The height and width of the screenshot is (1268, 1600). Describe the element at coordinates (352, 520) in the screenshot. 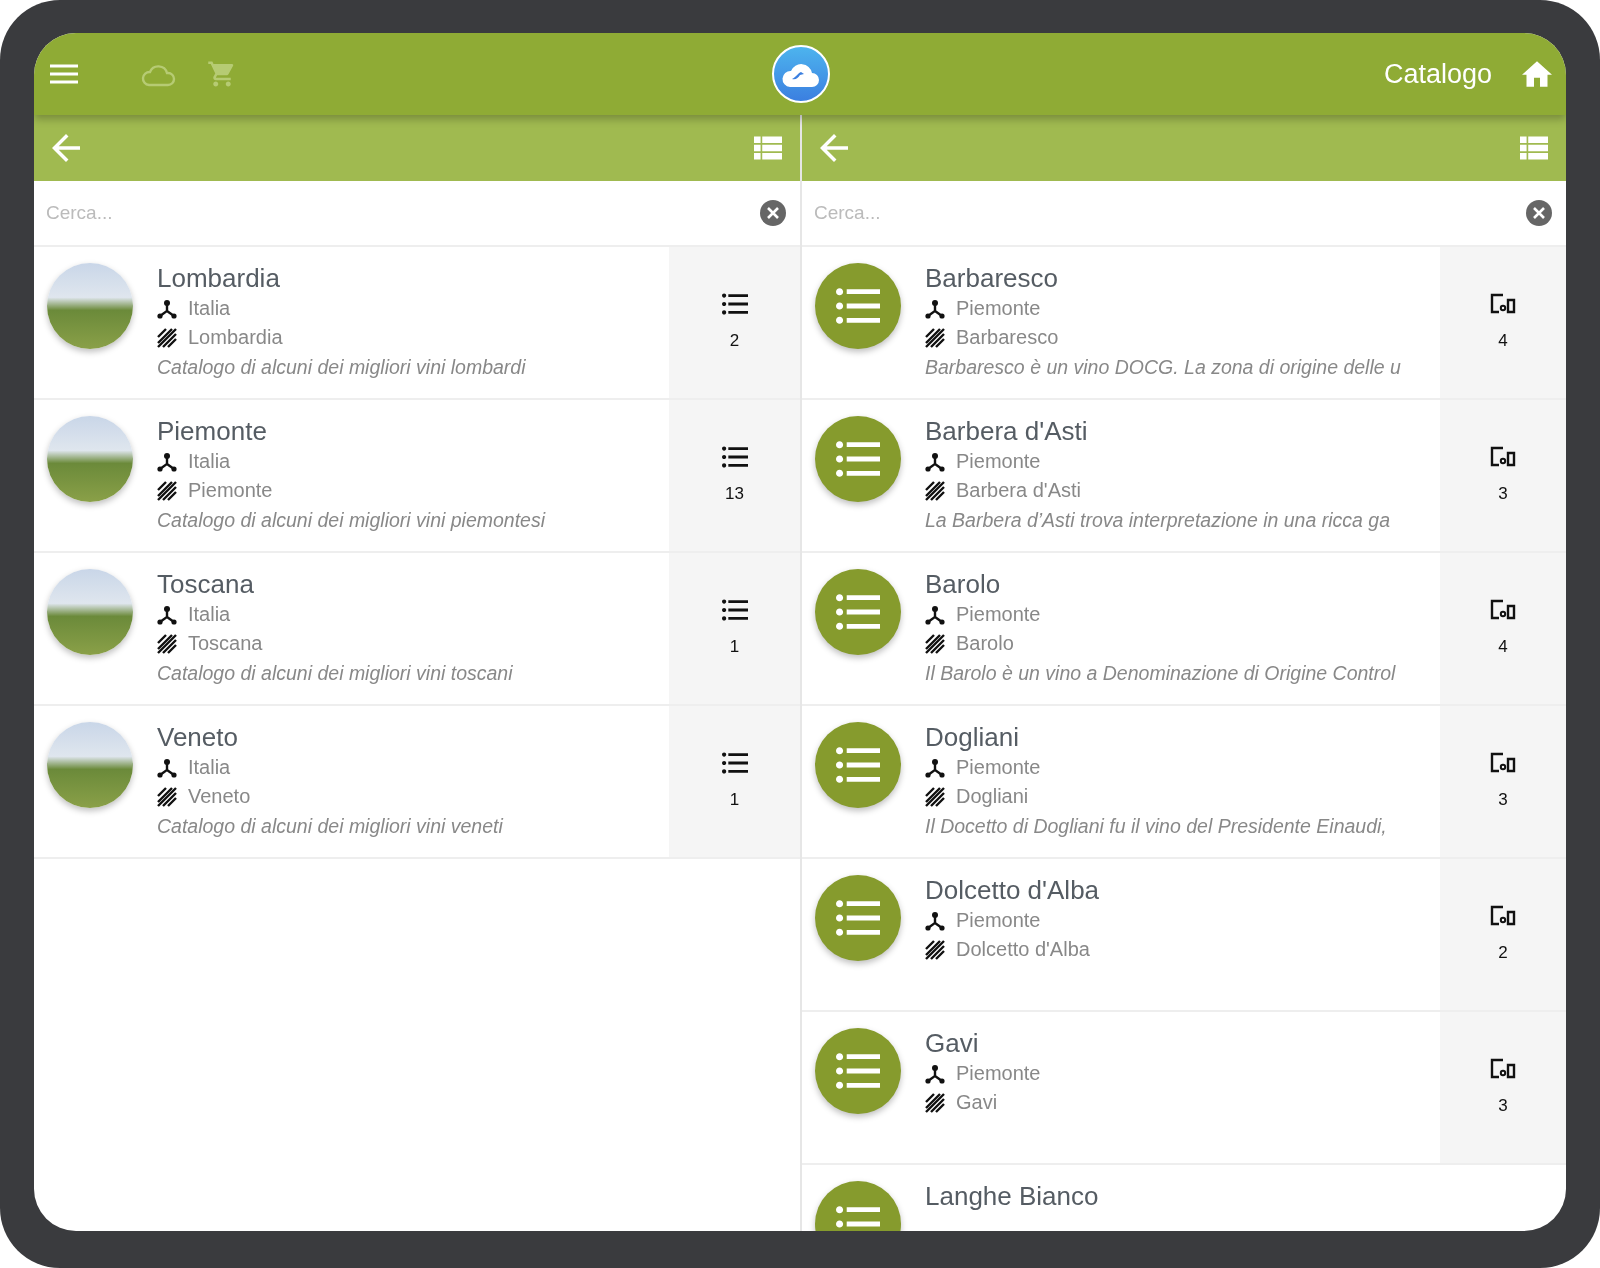

I see `item-description: Catalogo di alcuni dei migliori vini piemontesi` at that location.